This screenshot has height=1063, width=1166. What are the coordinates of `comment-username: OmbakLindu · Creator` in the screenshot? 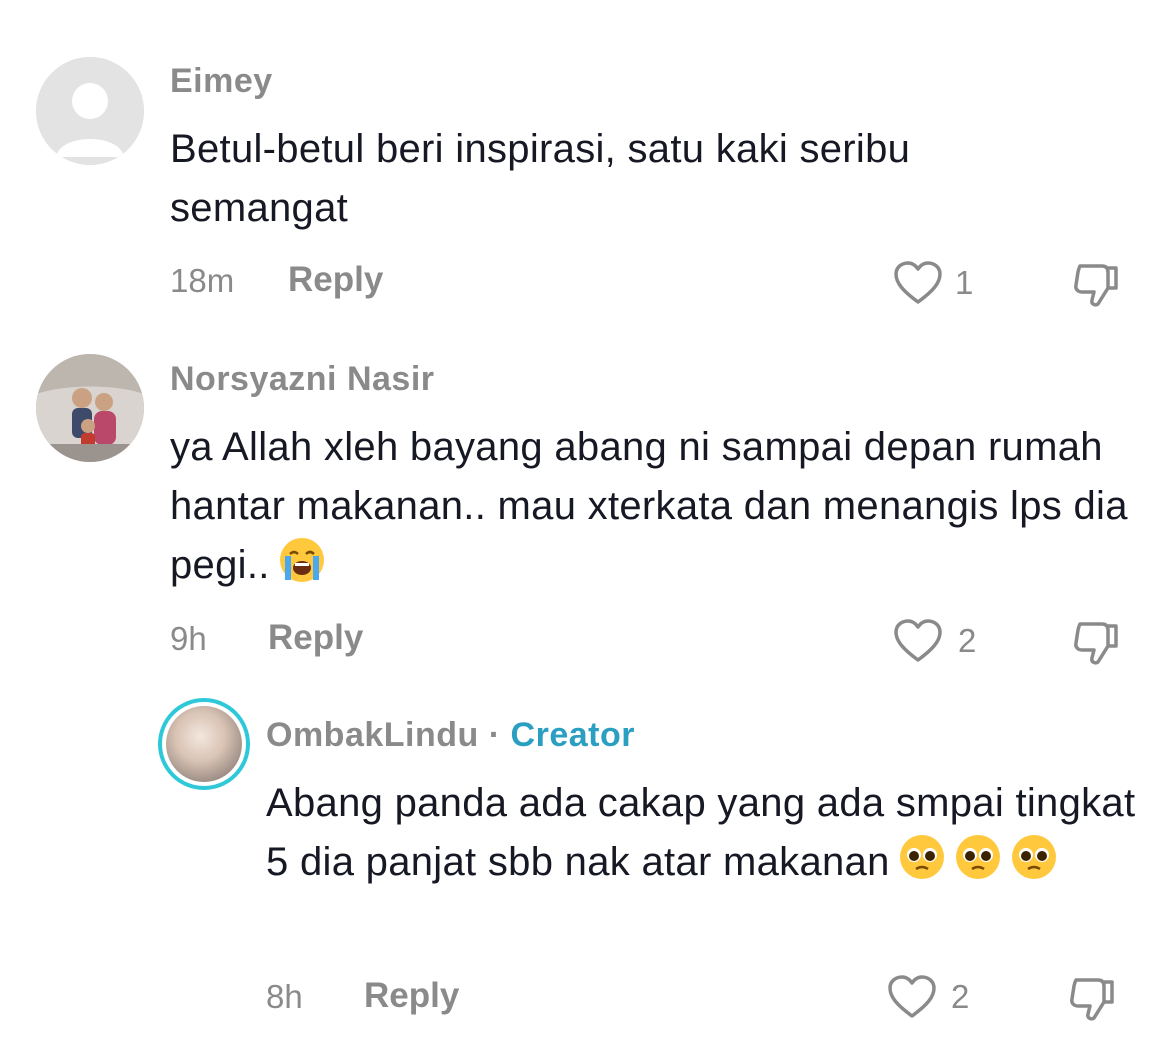 It's located at (450, 735).